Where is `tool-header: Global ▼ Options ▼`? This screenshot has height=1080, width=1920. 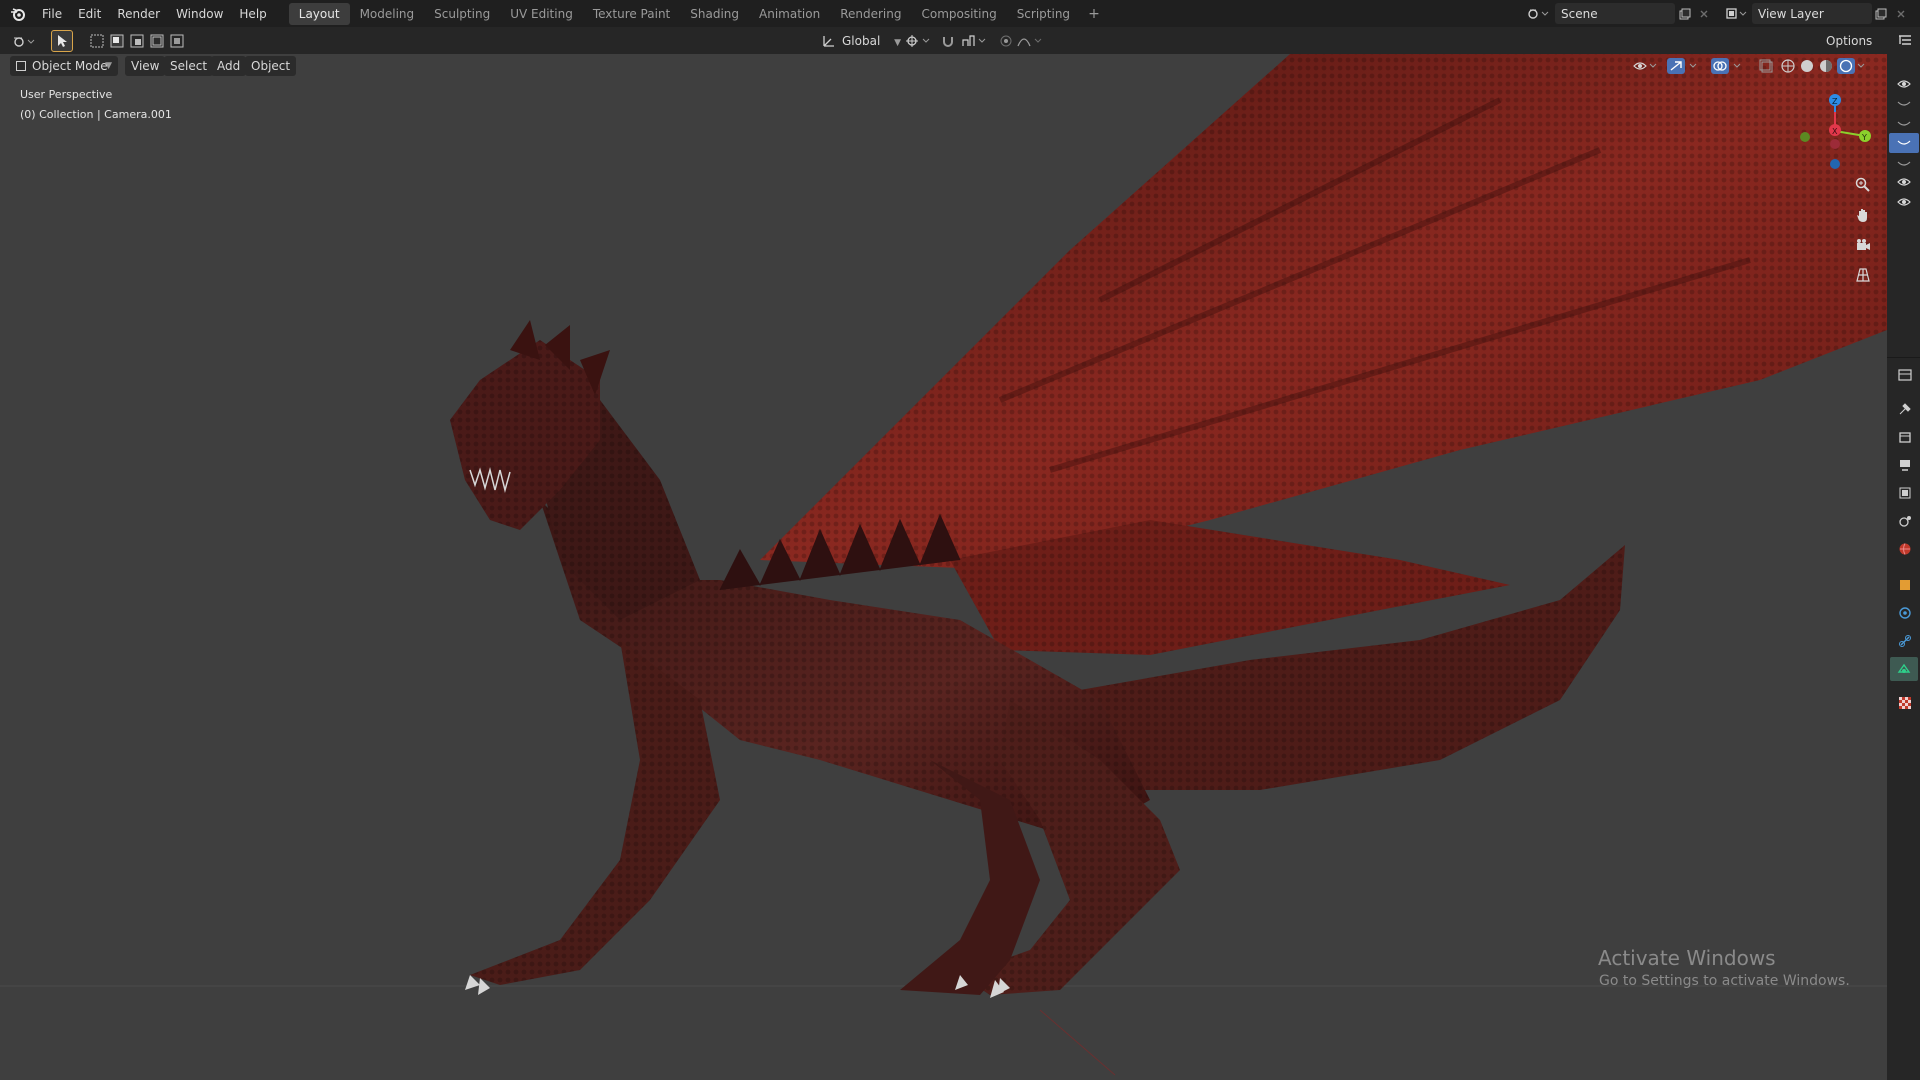
tool-header: Global ▼ Options ▼ is located at coordinates (943, 47).